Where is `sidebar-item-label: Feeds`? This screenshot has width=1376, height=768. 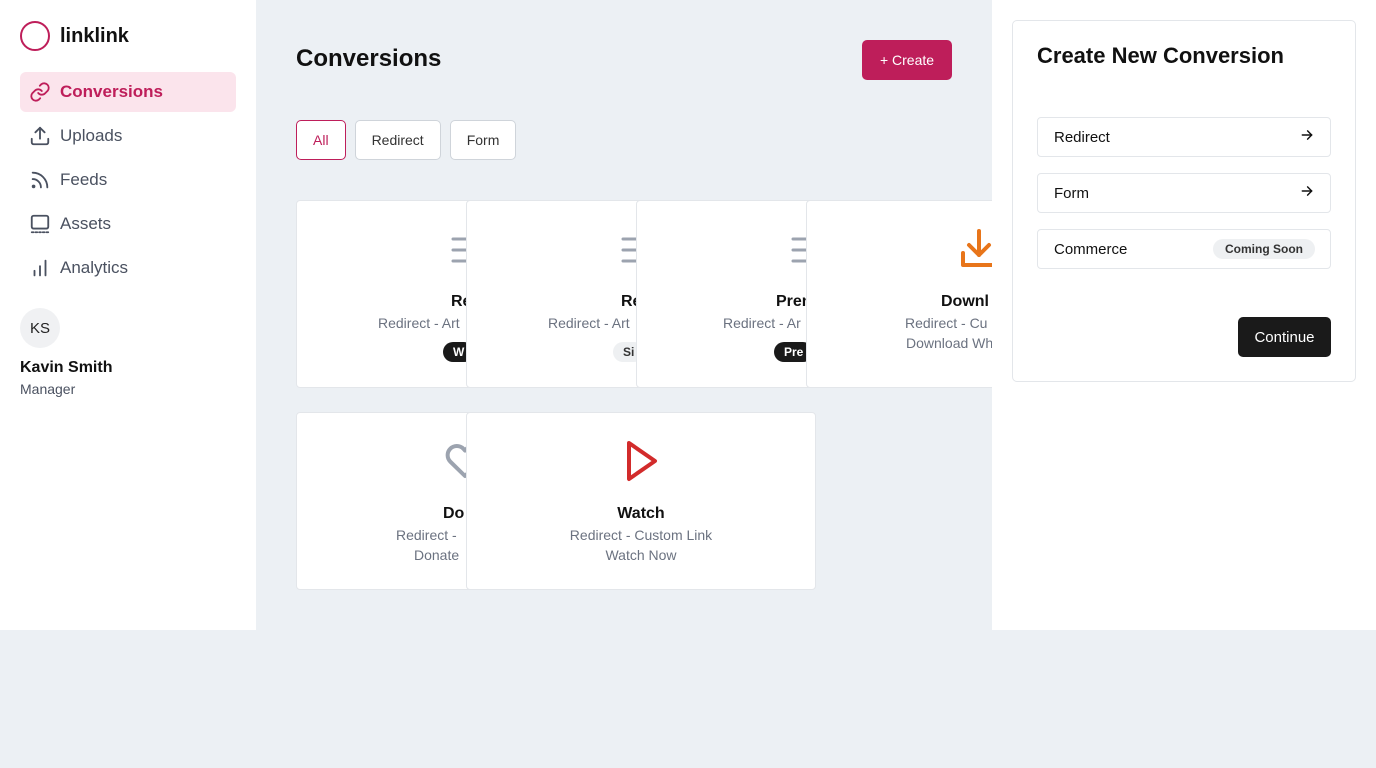 sidebar-item-label: Feeds is located at coordinates (84, 179).